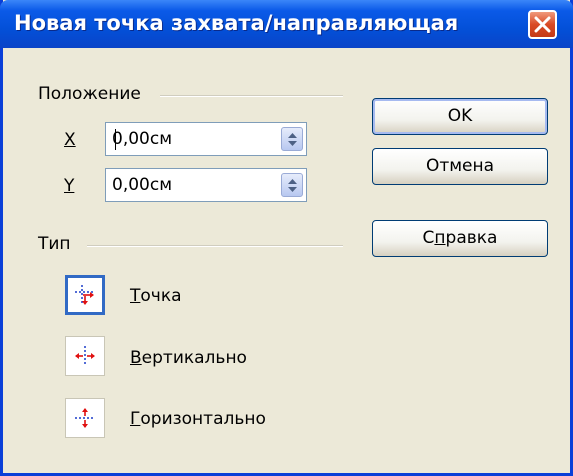  I want to click on snap-horizontal-icon, so click(85, 418).